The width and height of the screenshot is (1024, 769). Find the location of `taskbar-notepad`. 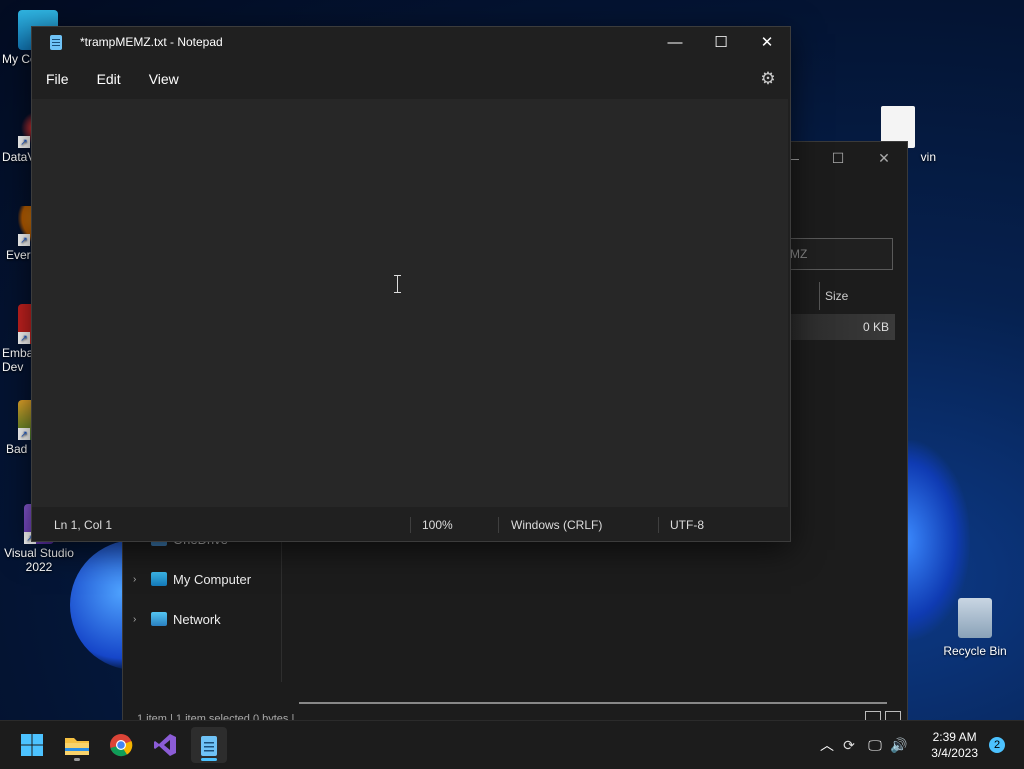

taskbar-notepad is located at coordinates (209, 745).